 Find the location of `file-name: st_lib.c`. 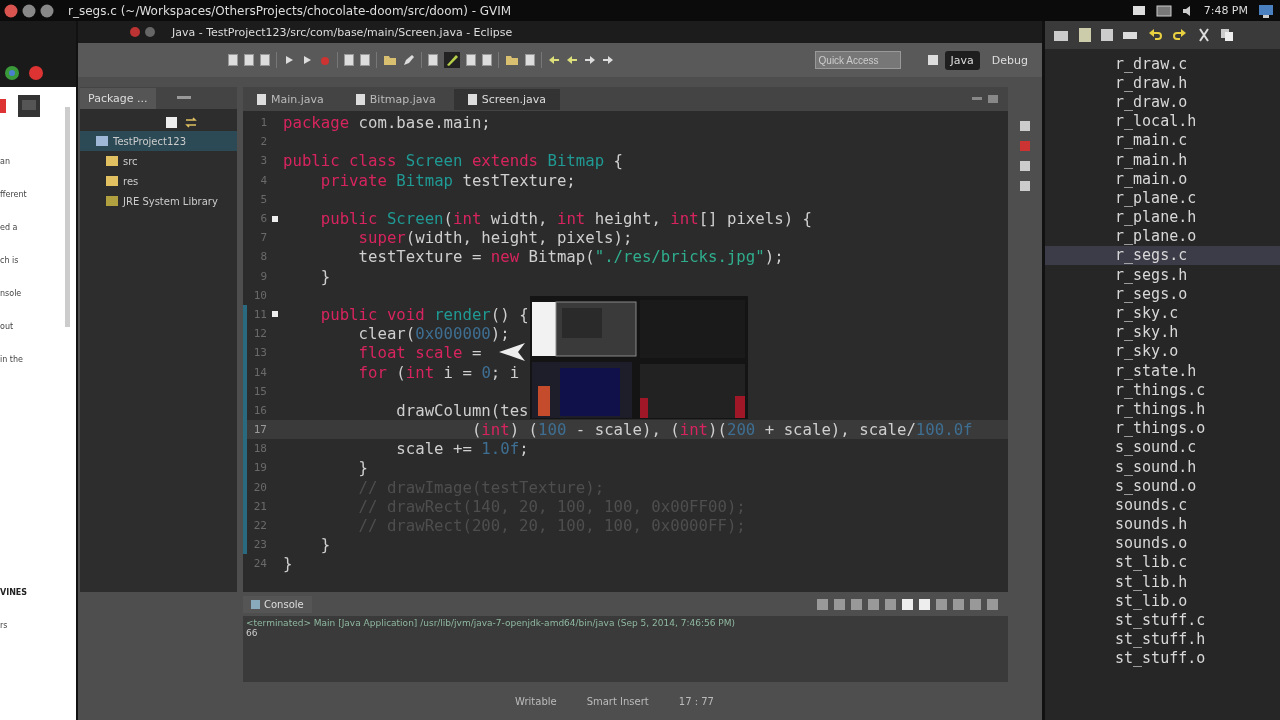

file-name: st_lib.c is located at coordinates (1151, 562).